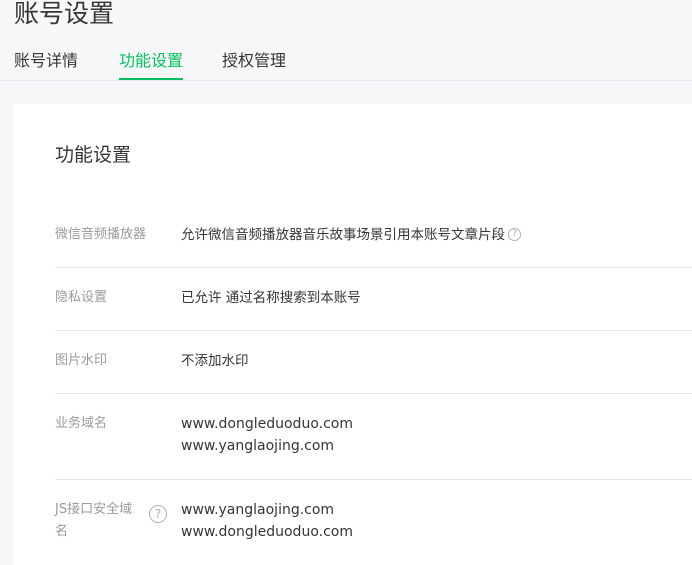  Describe the element at coordinates (431, 521) in the screenshot. I see `js-domain-value: www.yanglaojing.com www.dongleduoduo.com` at that location.